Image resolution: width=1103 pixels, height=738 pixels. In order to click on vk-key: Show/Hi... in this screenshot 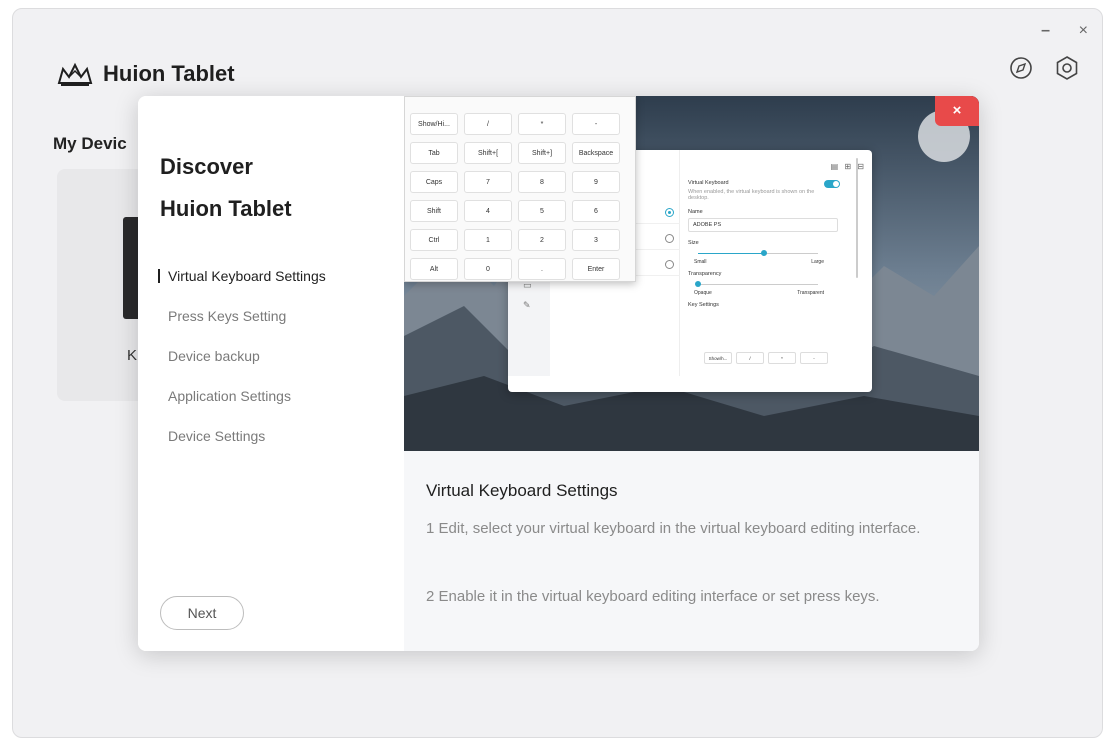, I will do `click(434, 124)`.